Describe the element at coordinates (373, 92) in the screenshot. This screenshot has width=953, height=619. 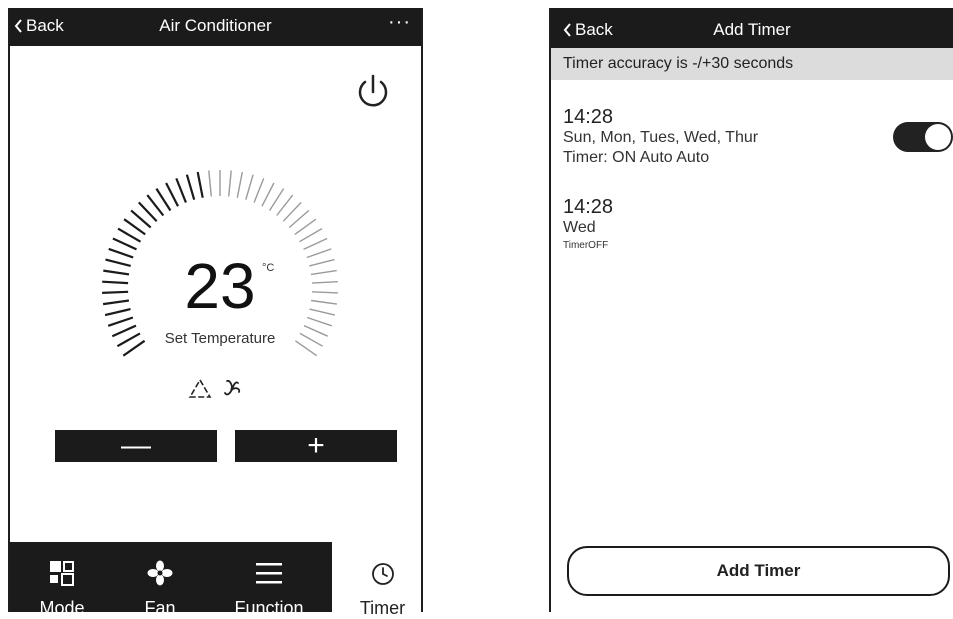
I see `power-icon` at that location.